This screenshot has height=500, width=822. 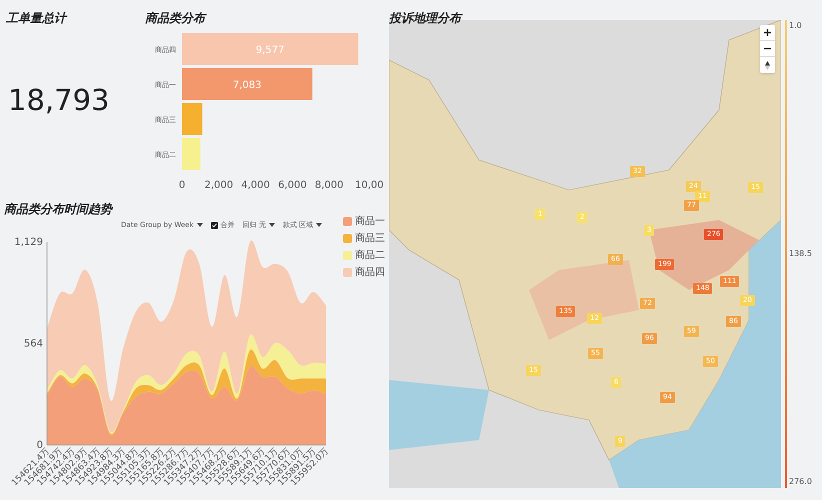 What do you see at coordinates (370, 239) in the screenshot?
I see `legend-label: 商品三` at bounding box center [370, 239].